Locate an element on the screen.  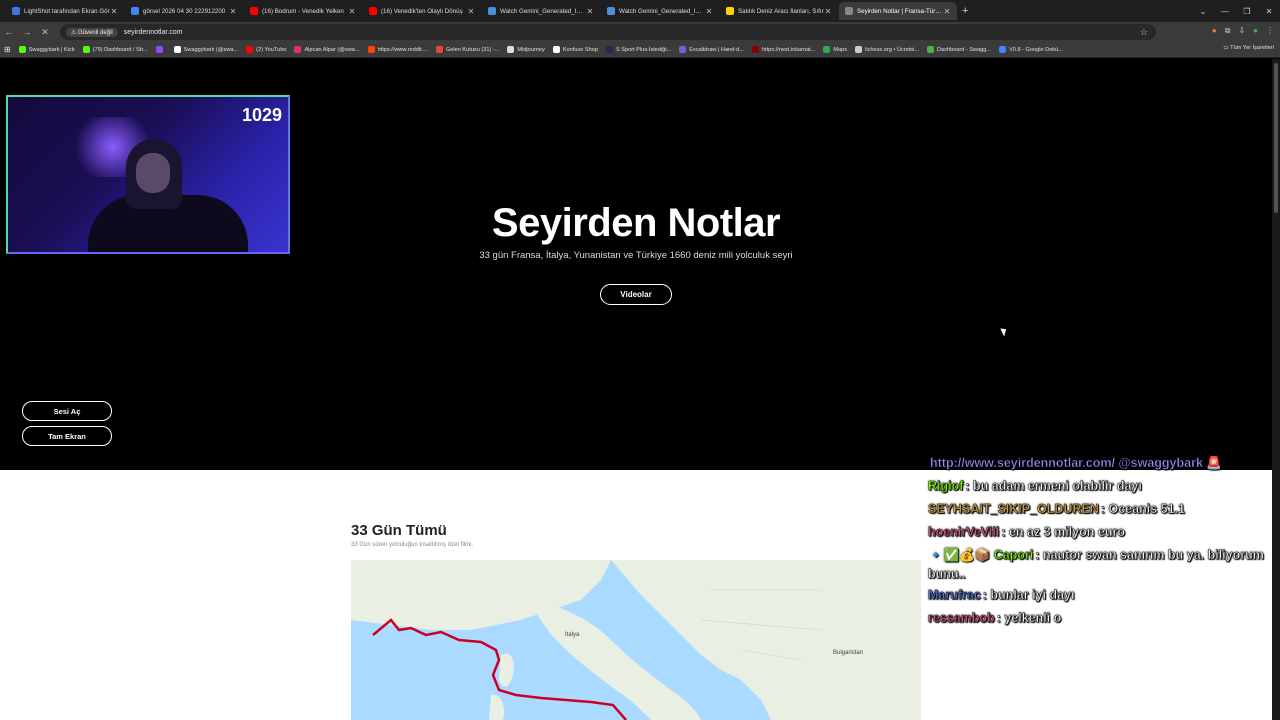
browser-tab: (16) Bodrum - Venedik Yelken ✕ is located at coordinates (303, 11).